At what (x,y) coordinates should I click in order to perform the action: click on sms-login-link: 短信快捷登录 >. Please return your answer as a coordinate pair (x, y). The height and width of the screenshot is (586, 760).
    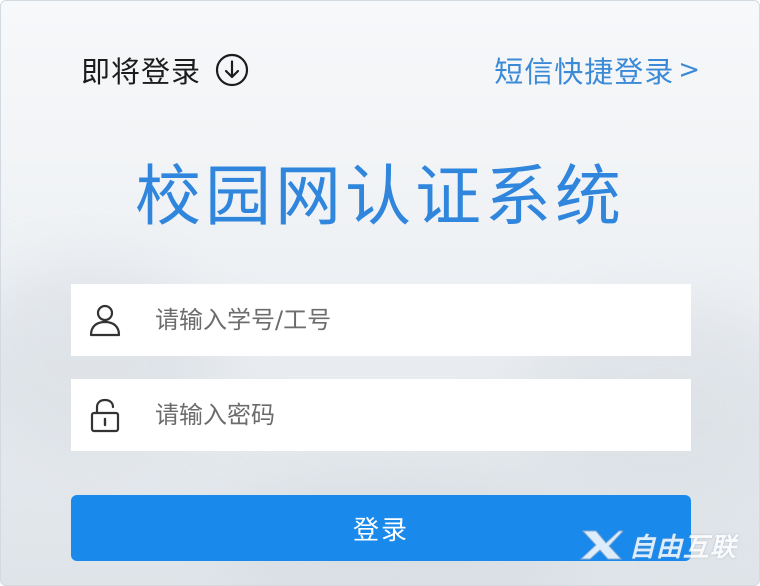
    Looking at the image, I should click on (597, 70).